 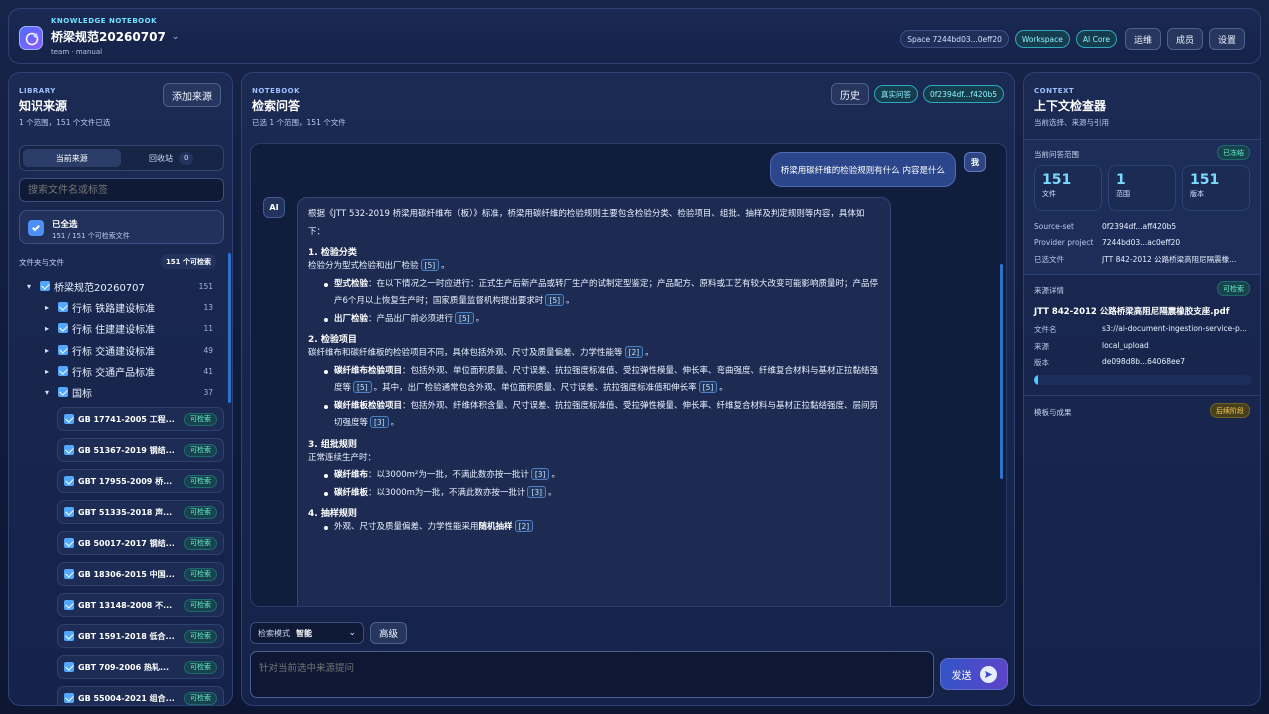 What do you see at coordinates (140, 695) in the screenshot?
I see `doc-item: GB 55004-2021 组合... 可检索` at bounding box center [140, 695].